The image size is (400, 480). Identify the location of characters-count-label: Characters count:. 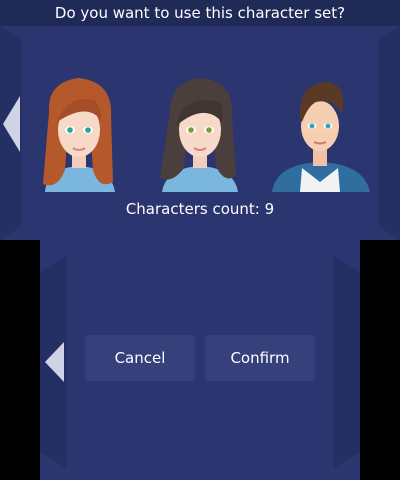
(192, 209).